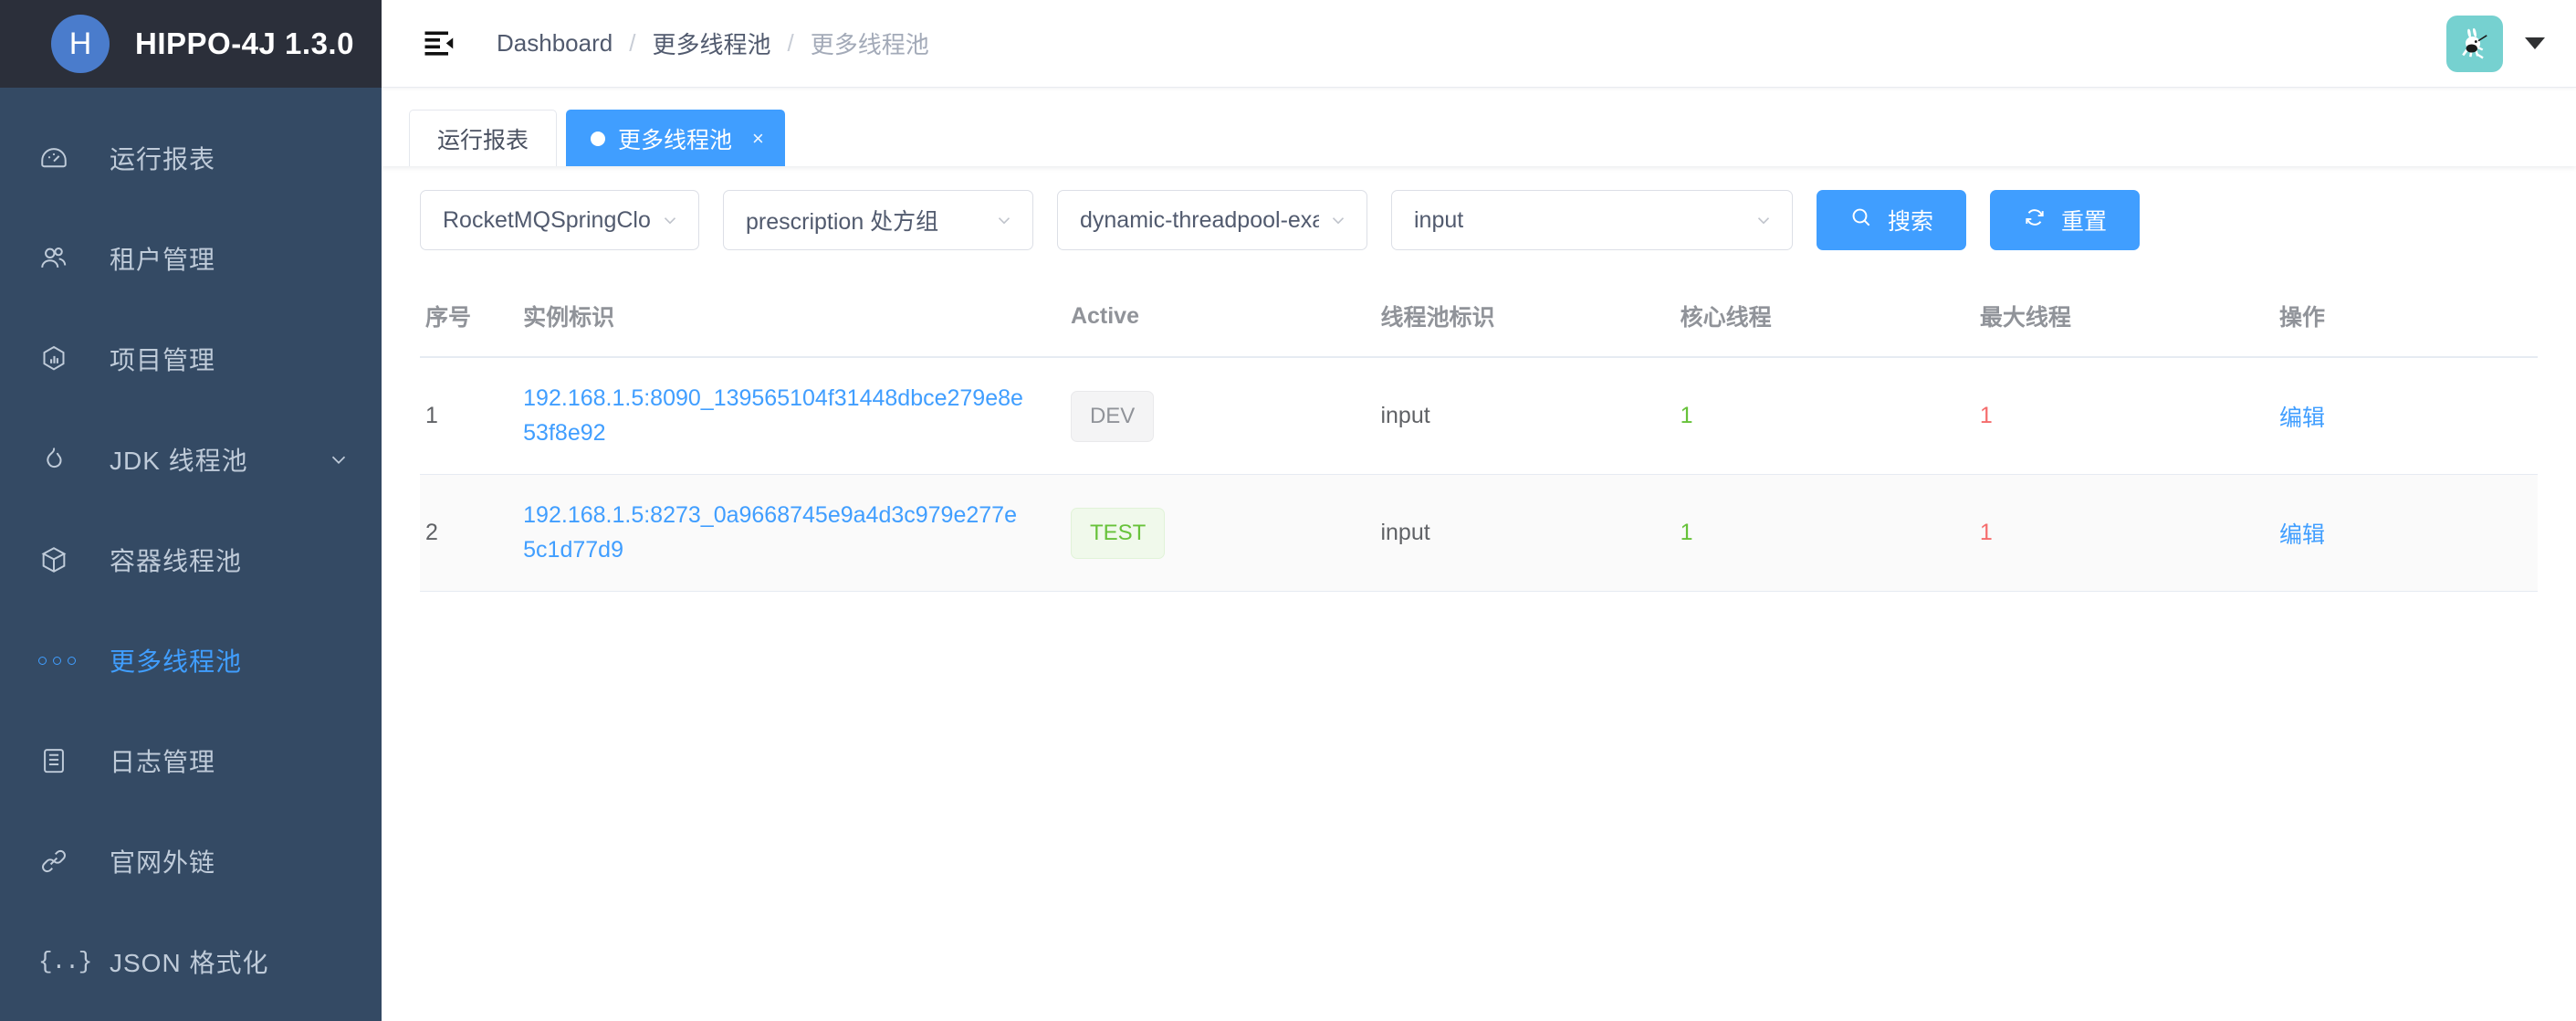  Describe the element at coordinates (2475, 43) in the screenshot. I see `rabbit-avatar` at that location.